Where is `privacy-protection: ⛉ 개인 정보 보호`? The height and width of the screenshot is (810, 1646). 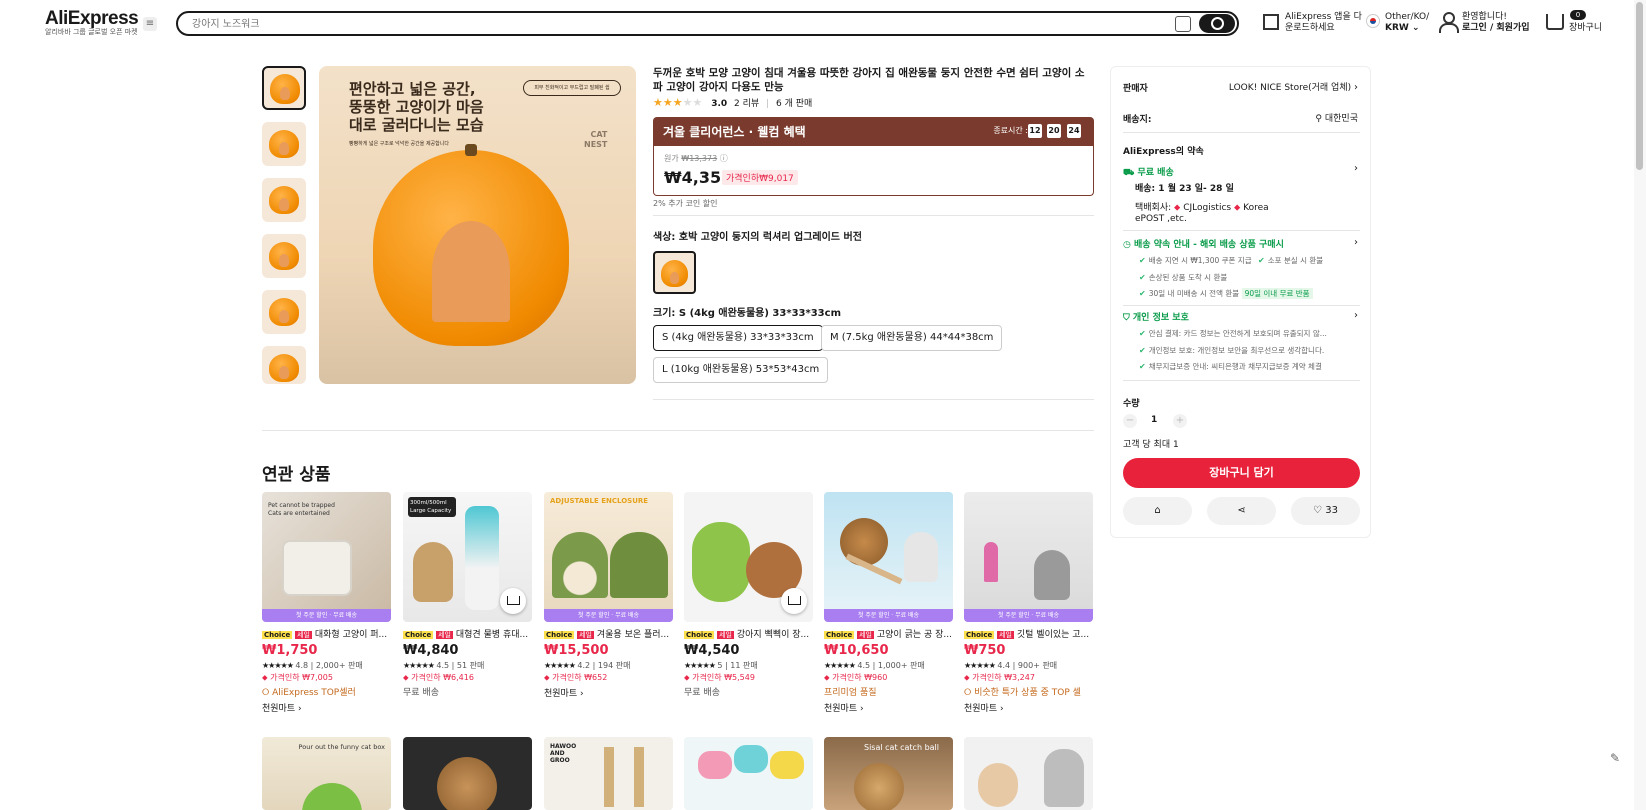
privacy-protection: ⛉ 개인 정보 보호 is located at coordinates (1156, 316).